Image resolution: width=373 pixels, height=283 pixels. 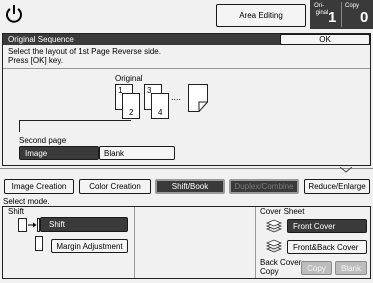 What do you see at coordinates (14, 14) in the screenshot?
I see `power-icon` at bounding box center [14, 14].